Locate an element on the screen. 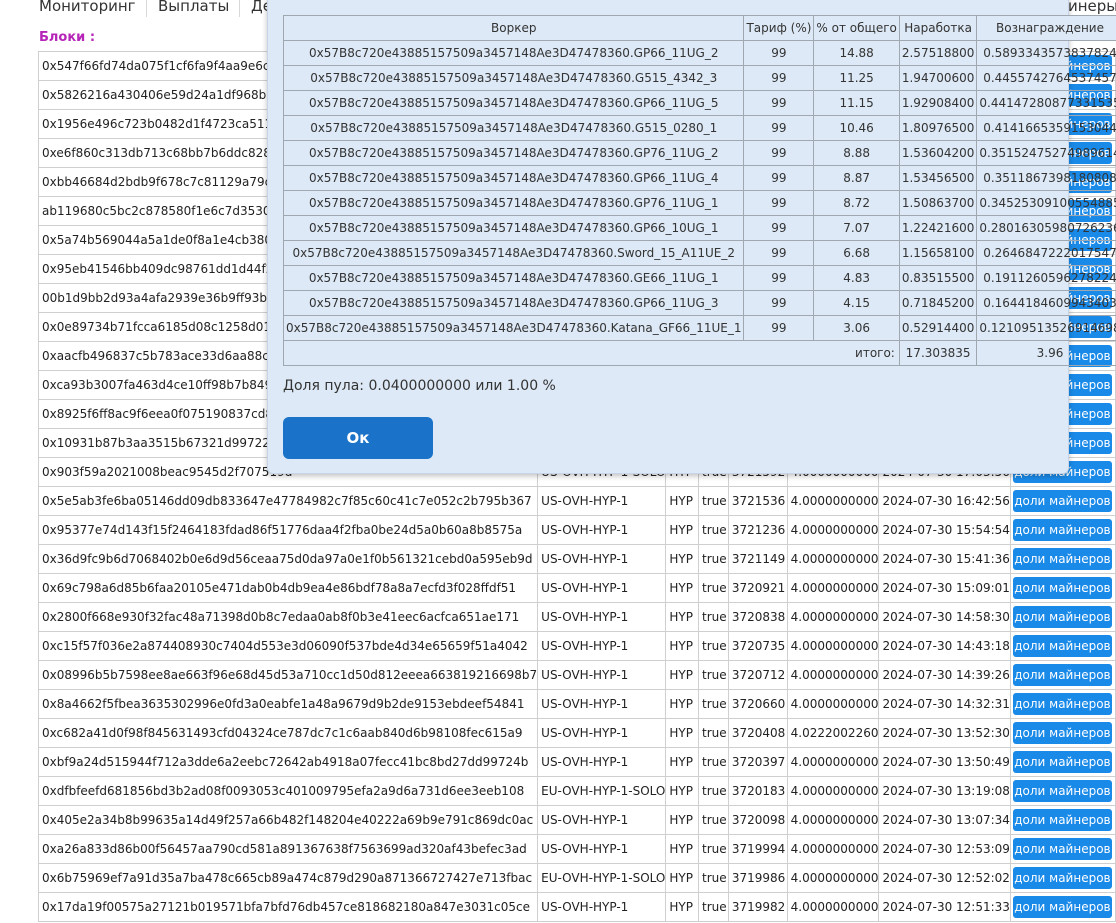  block-time: 2024-07-30 14:39:26 is located at coordinates (944, 675).